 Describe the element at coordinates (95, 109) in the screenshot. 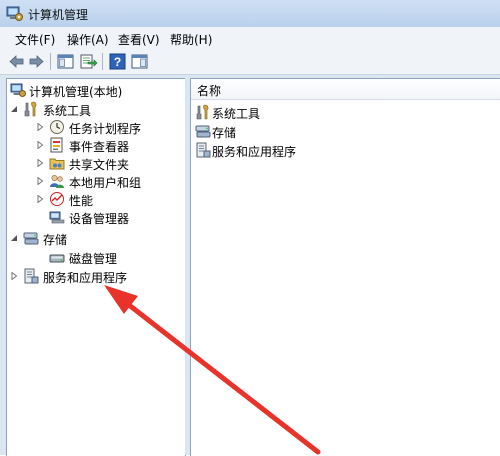

I see `tree-item-system-tools: 系统工具` at that location.